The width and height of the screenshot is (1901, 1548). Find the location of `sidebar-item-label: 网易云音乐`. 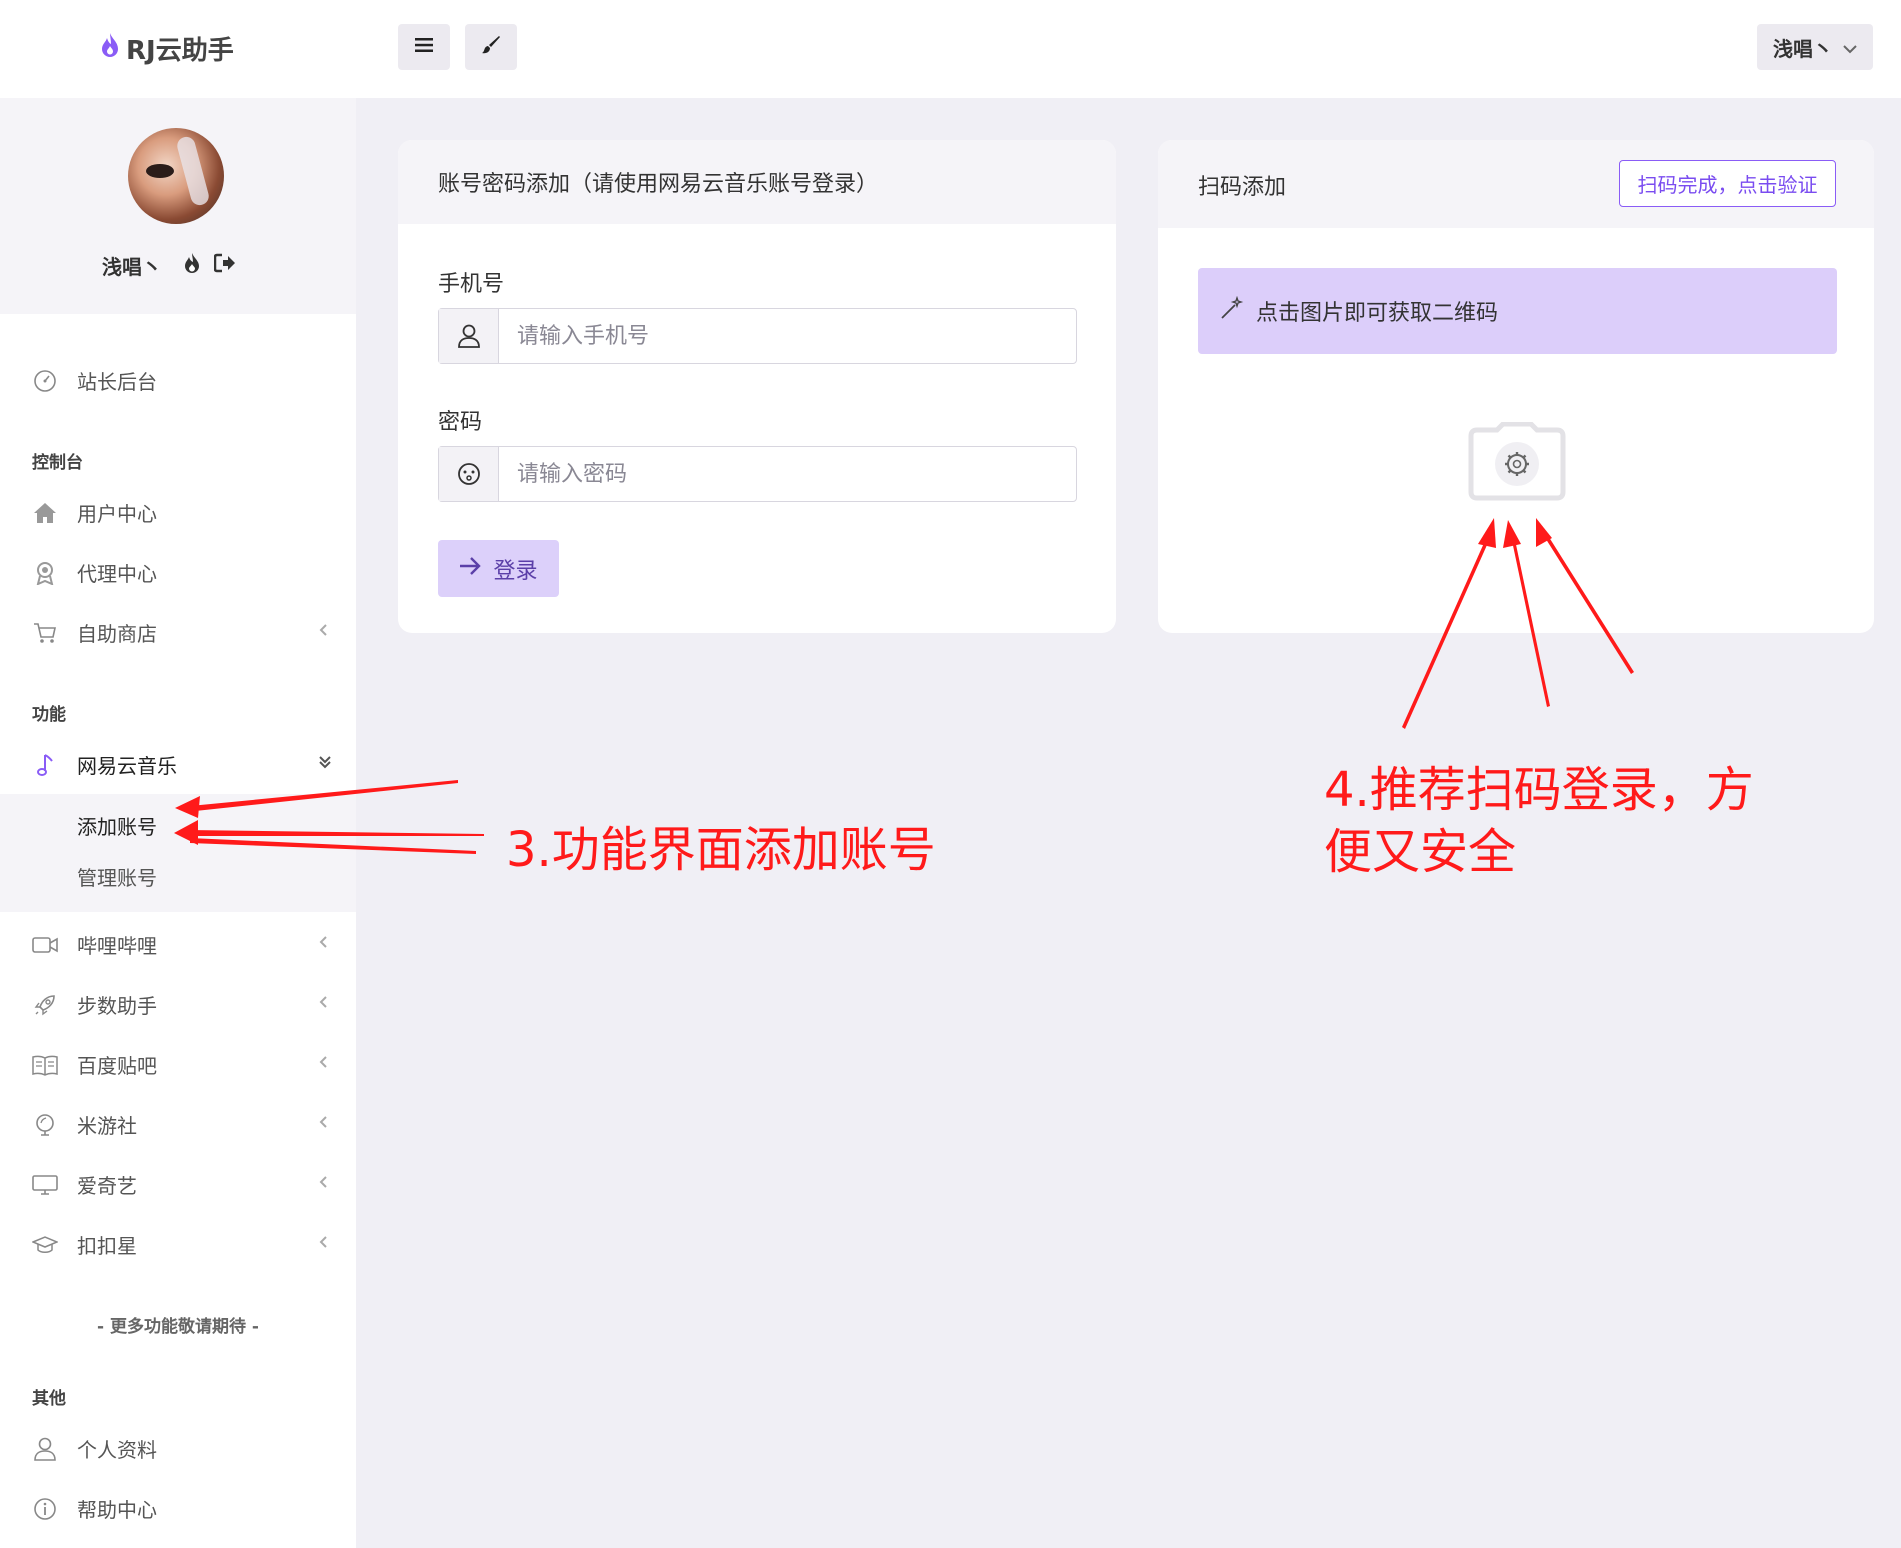

sidebar-item-label: 网易云音乐 is located at coordinates (127, 765).